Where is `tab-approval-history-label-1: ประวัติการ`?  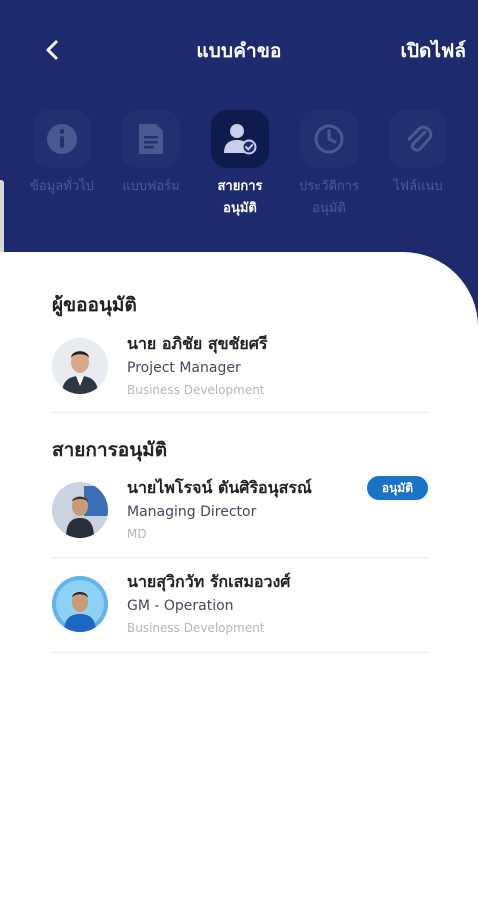 tab-approval-history-label-1: ประวัติการ is located at coordinates (329, 186).